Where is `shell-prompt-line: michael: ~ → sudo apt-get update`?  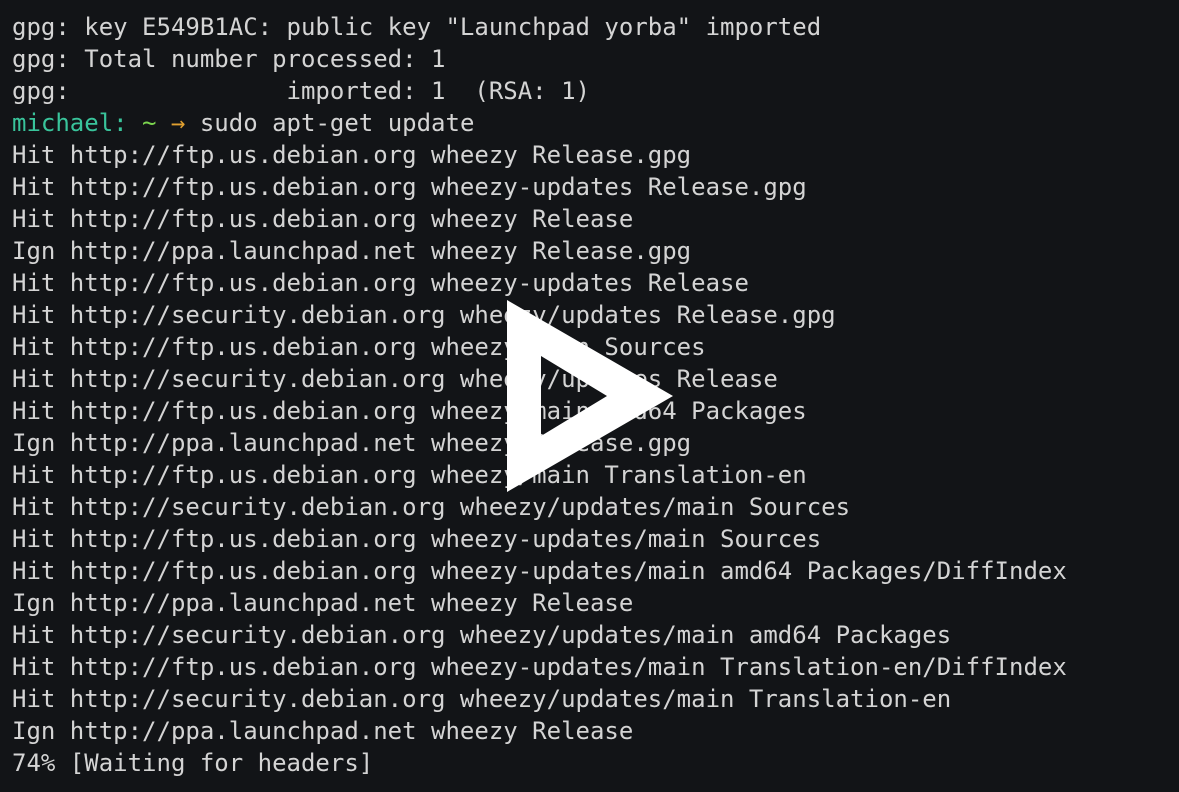
shell-prompt-line: michael: ~ → sudo apt-get update is located at coordinates (595, 123).